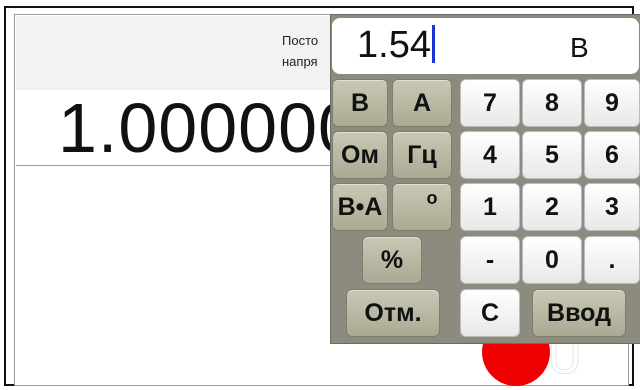 The image size is (640, 390). Describe the element at coordinates (579, 47) in the screenshot. I see `keypad-unit-label: В` at that location.